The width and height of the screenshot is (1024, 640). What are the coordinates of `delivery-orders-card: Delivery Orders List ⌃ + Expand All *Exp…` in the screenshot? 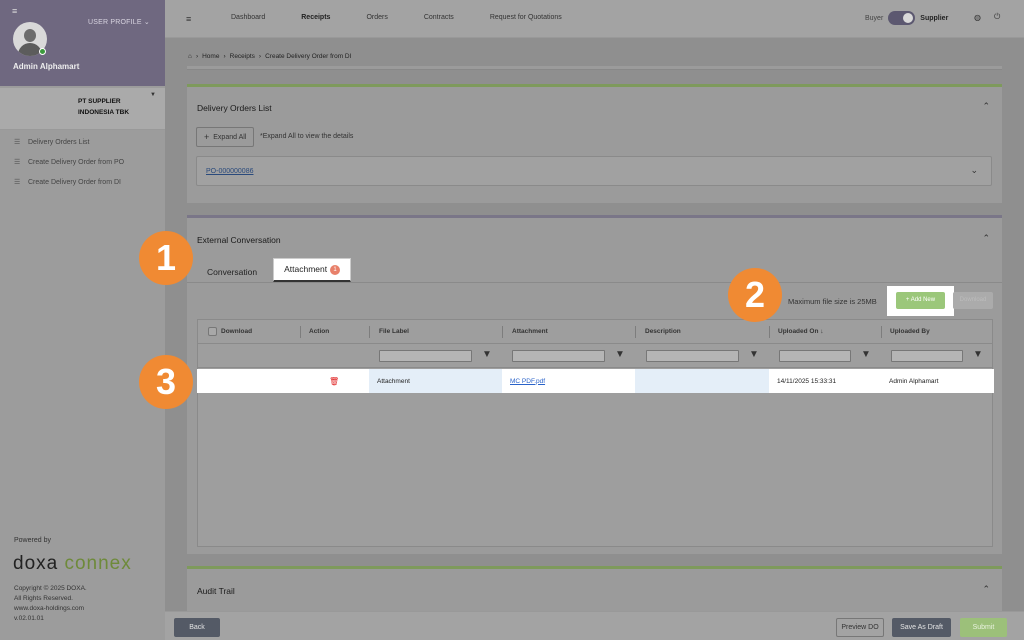 It's located at (594, 143).